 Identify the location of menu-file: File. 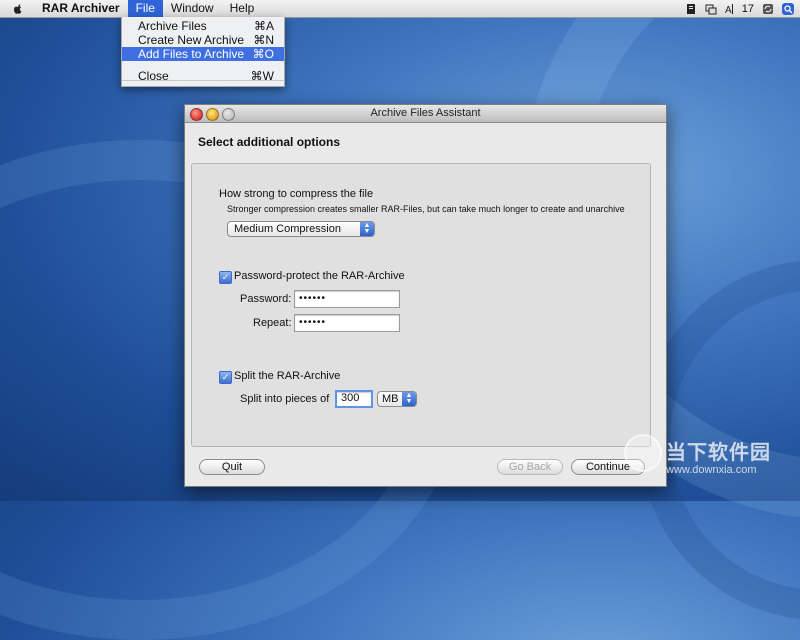
(145, 8).